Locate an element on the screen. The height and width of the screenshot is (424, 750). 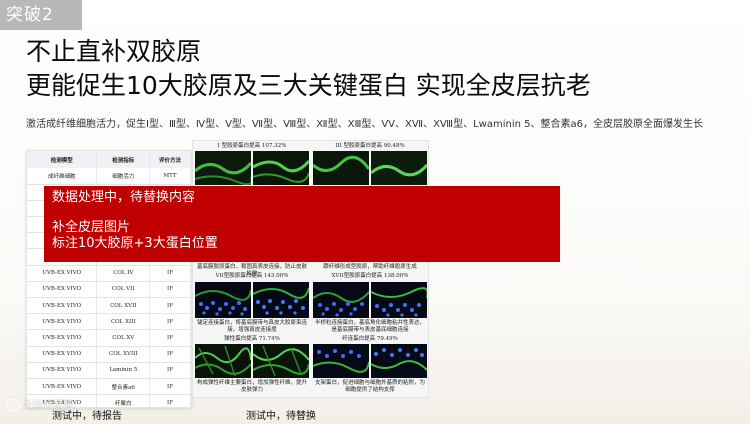
table-row: UVB-EX VIVO COL IV IF is located at coordinates (109, 273).